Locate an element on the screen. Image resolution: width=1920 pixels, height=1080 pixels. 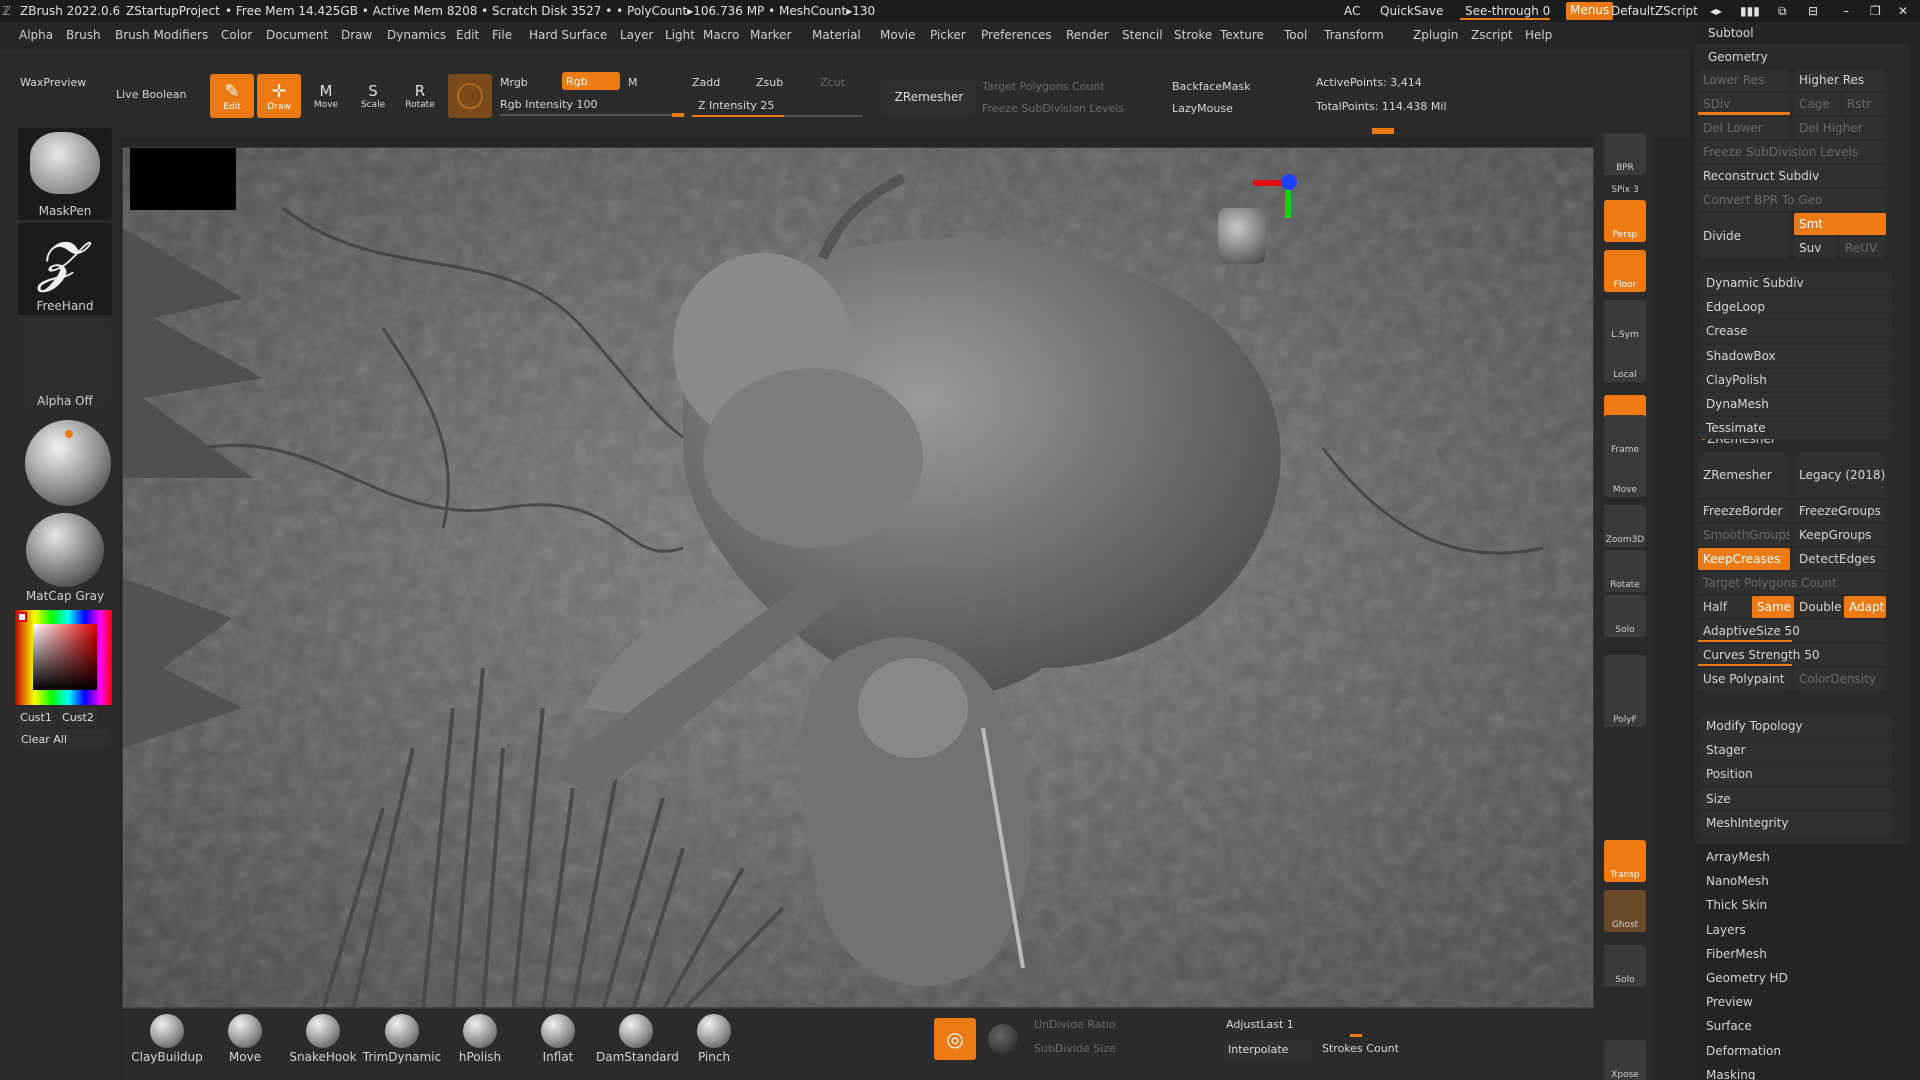
zremesher-button: ZRemesher is located at coordinates (1744, 475).